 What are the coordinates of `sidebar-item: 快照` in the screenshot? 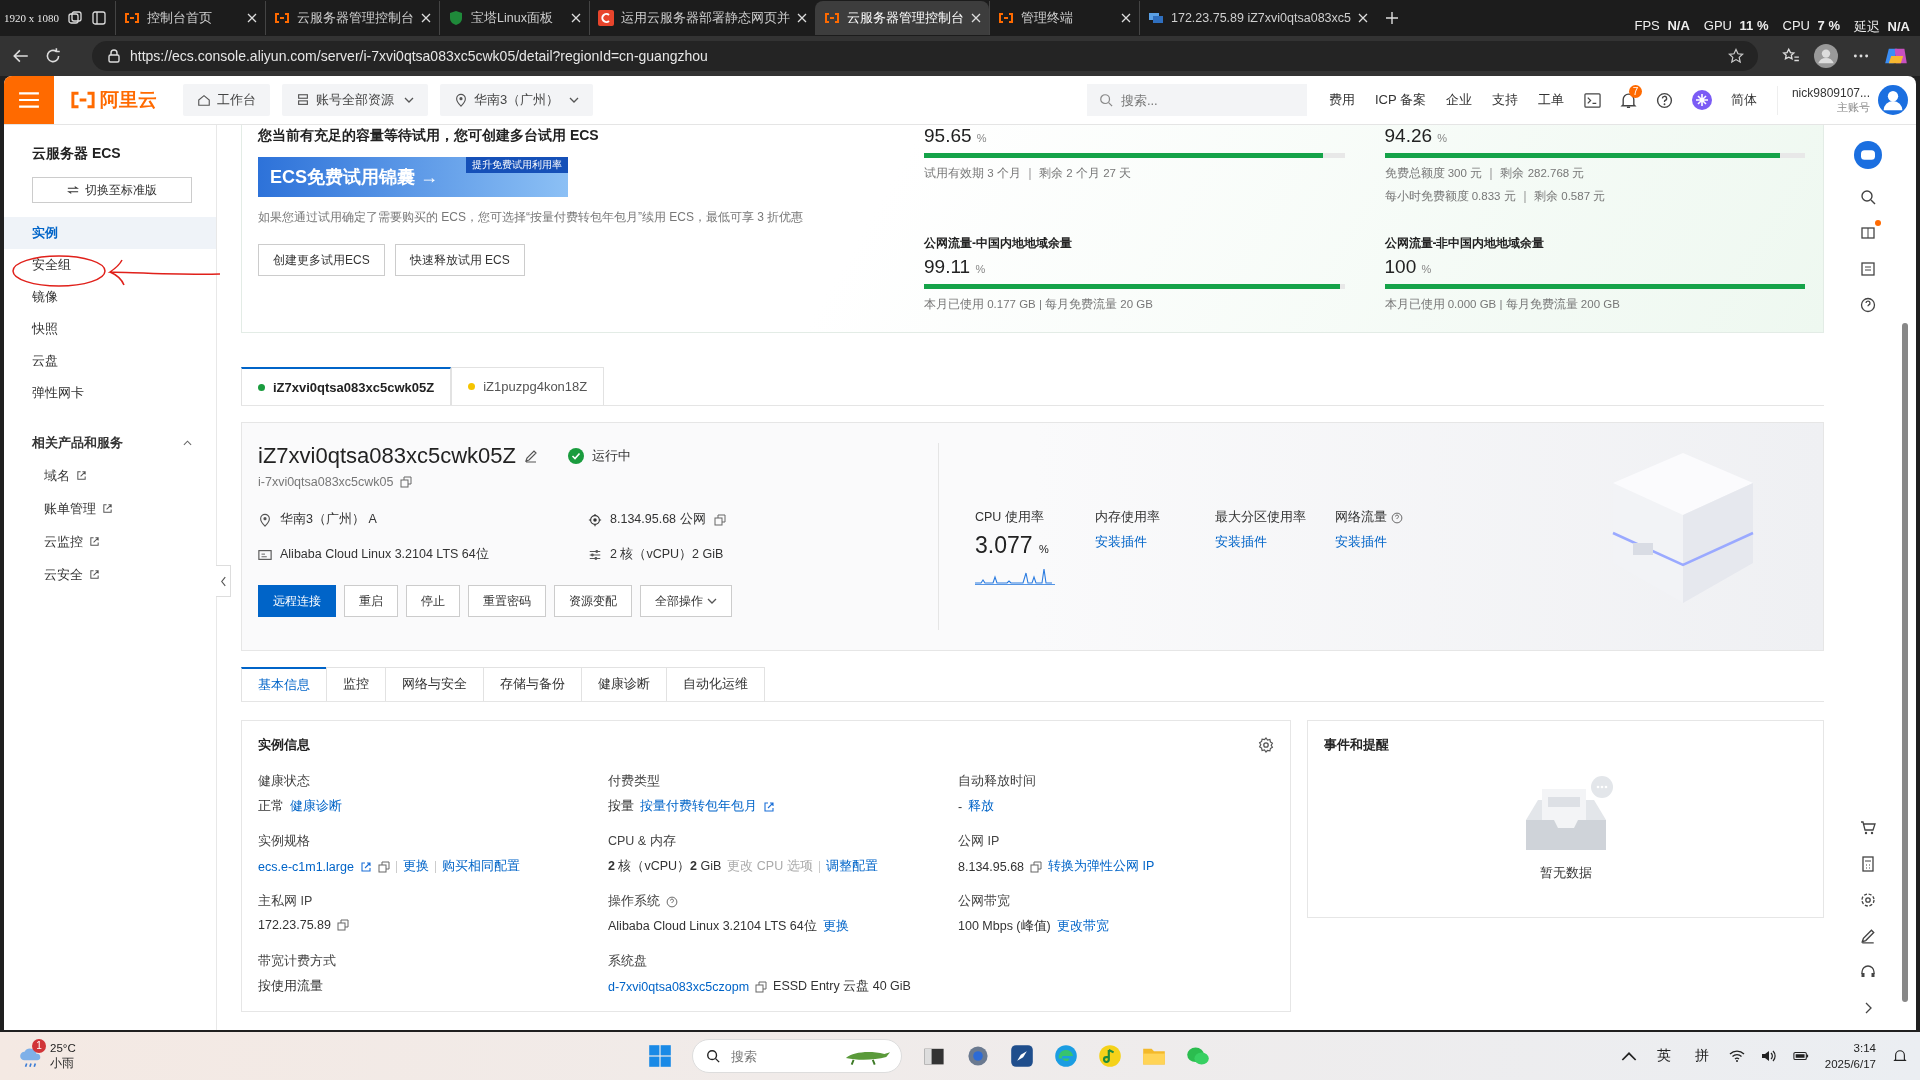 It's located at (110, 329).